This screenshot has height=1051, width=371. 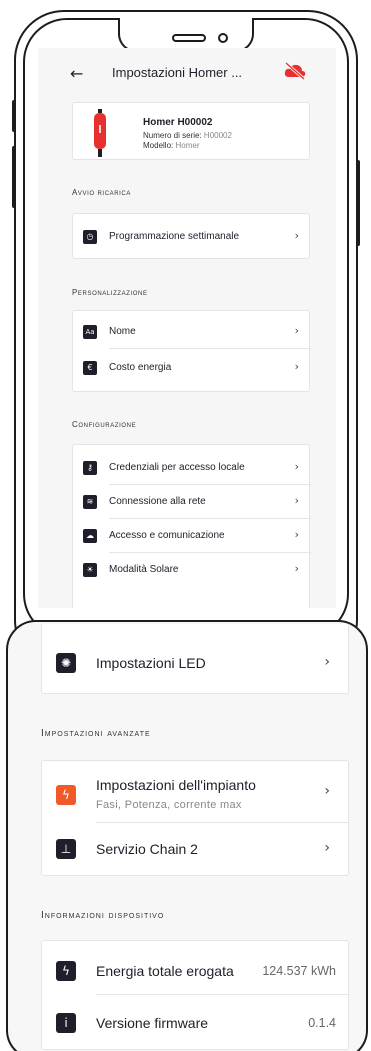 What do you see at coordinates (152, 1023) in the screenshot?
I see `item-label: Versione firmware` at bounding box center [152, 1023].